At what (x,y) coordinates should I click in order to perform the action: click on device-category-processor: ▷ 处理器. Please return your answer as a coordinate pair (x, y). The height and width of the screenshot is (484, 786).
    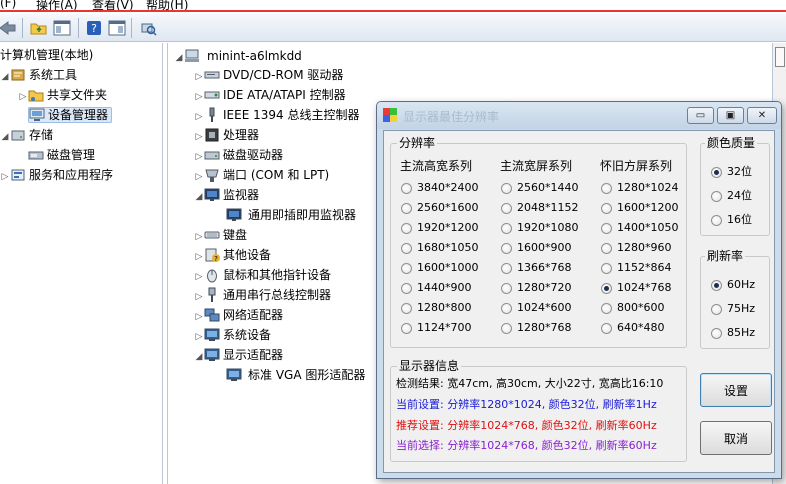
    Looking at the image, I should click on (226, 135).